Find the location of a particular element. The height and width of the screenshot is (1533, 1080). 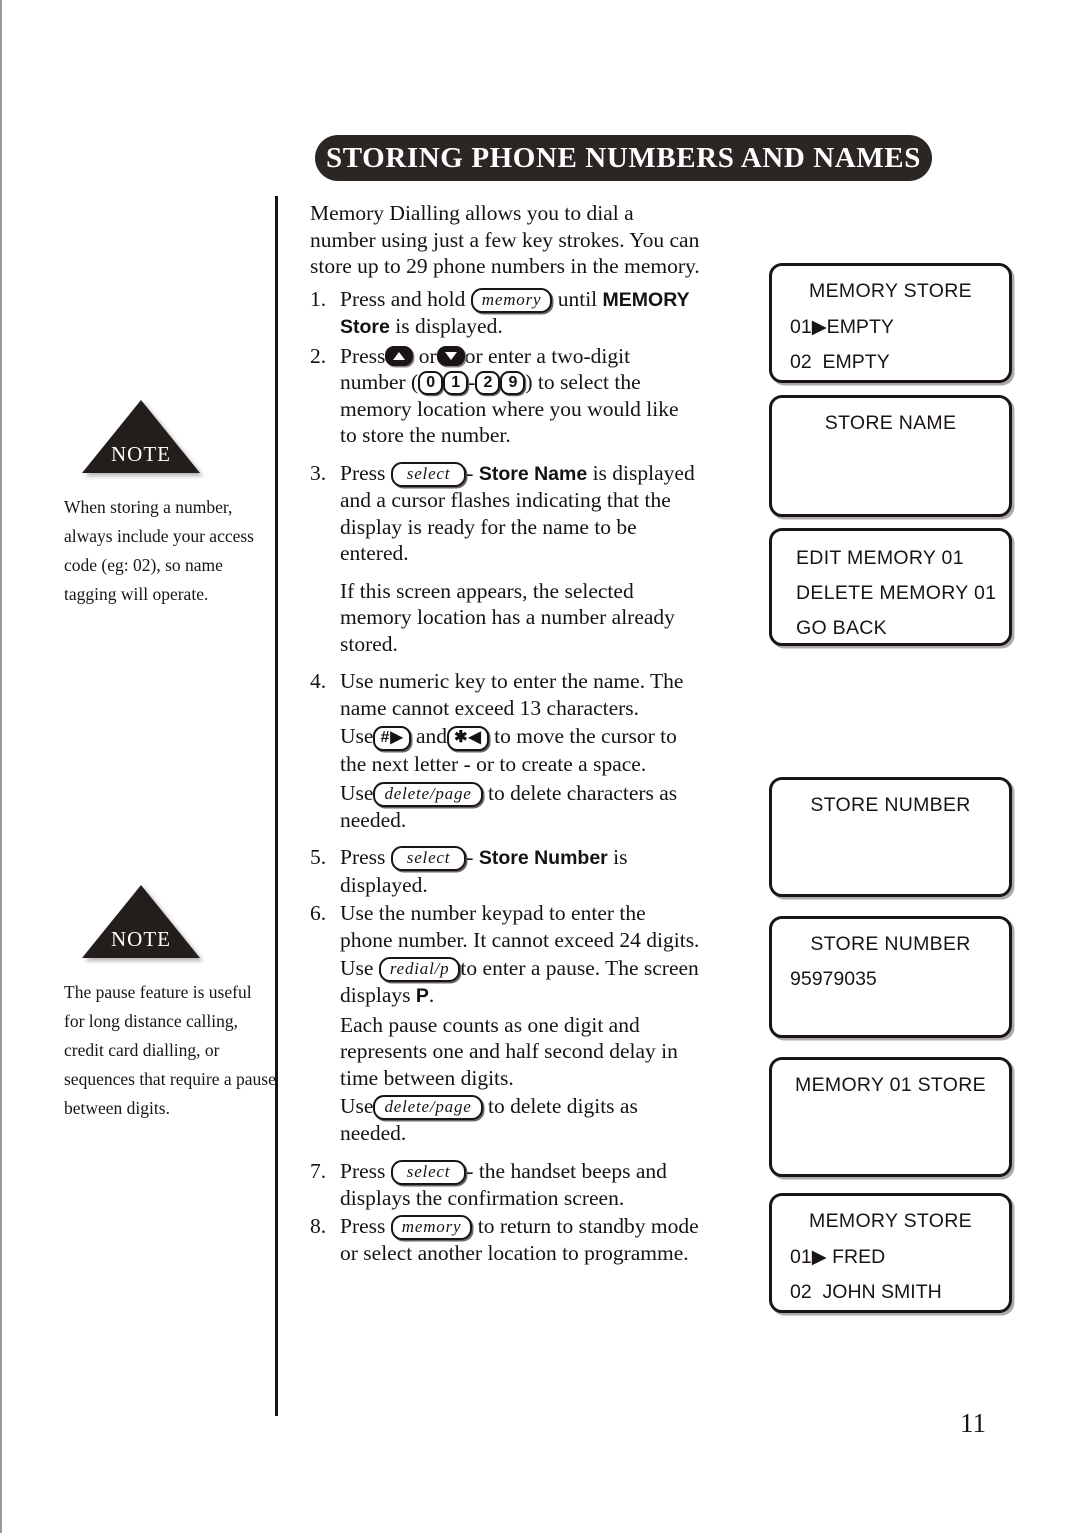

column-divider is located at coordinates (276, 806).